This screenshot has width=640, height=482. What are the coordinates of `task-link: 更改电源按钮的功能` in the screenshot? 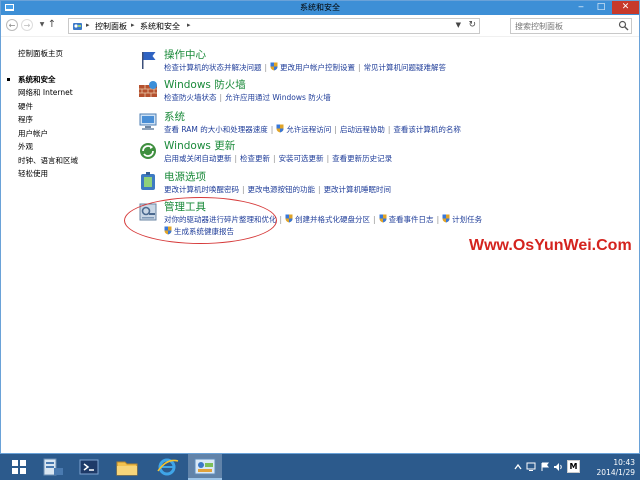 It's located at (282, 189).